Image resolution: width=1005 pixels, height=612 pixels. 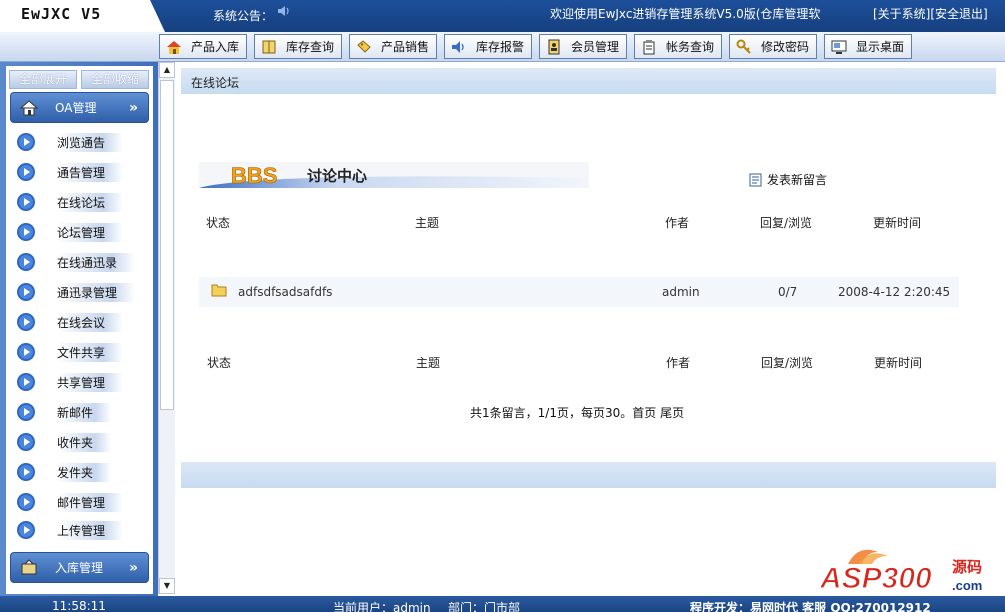 I want to click on scroll-down-arrow-icon: ▼, so click(x=167, y=586).